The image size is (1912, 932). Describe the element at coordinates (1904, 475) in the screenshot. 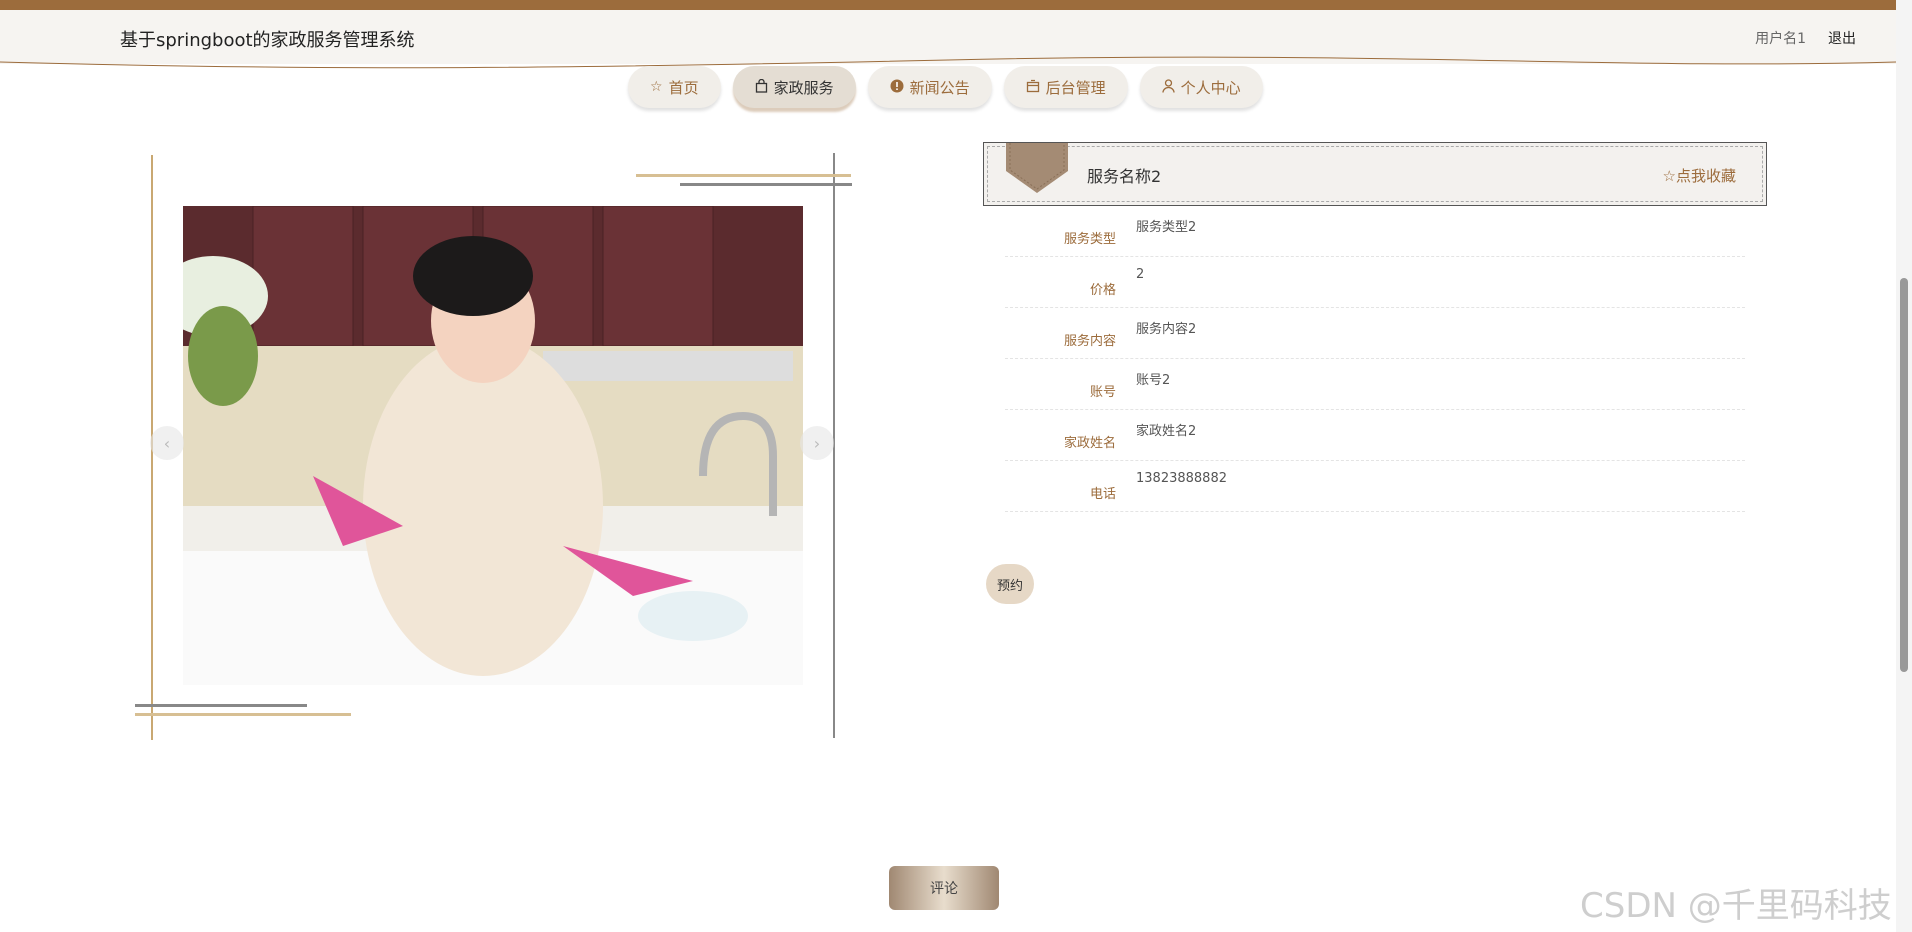

I see `scrollbar-thumb` at that location.